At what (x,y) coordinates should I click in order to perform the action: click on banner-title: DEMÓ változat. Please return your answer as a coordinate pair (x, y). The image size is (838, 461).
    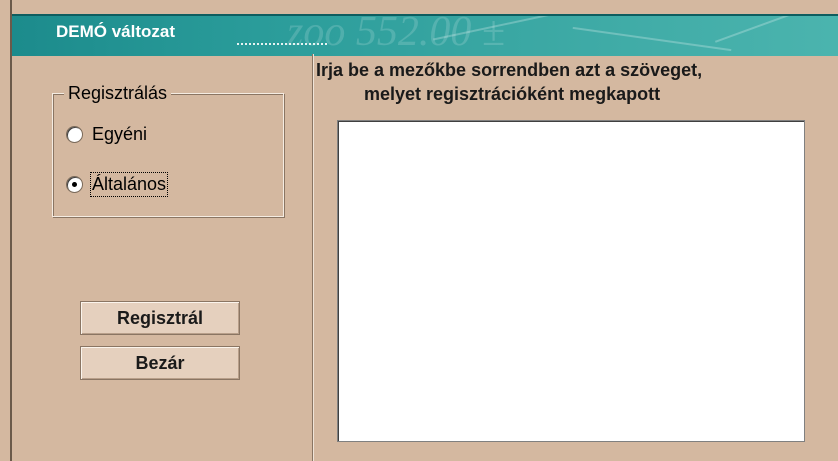
    Looking at the image, I should click on (116, 31).